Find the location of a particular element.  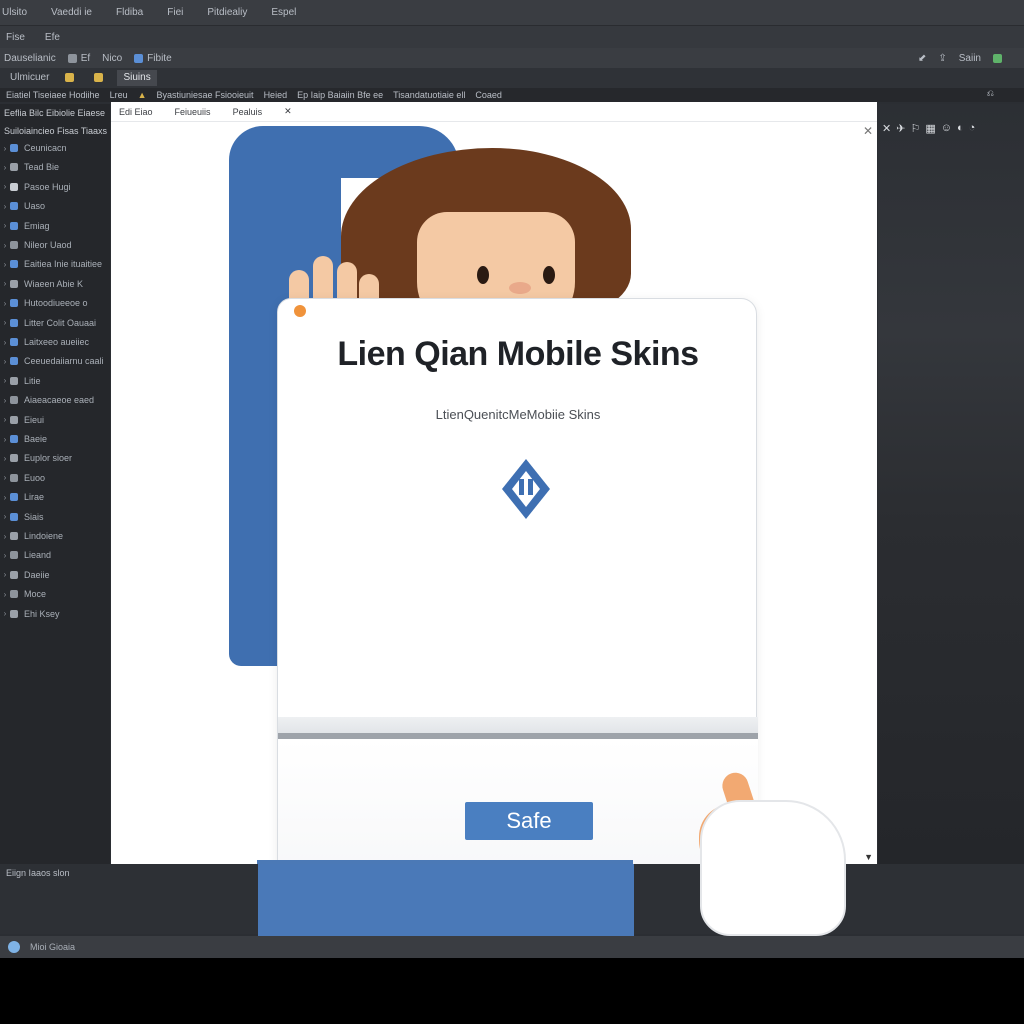

sidebar-item: › Pasoe Hugi is located at coordinates (55, 187).